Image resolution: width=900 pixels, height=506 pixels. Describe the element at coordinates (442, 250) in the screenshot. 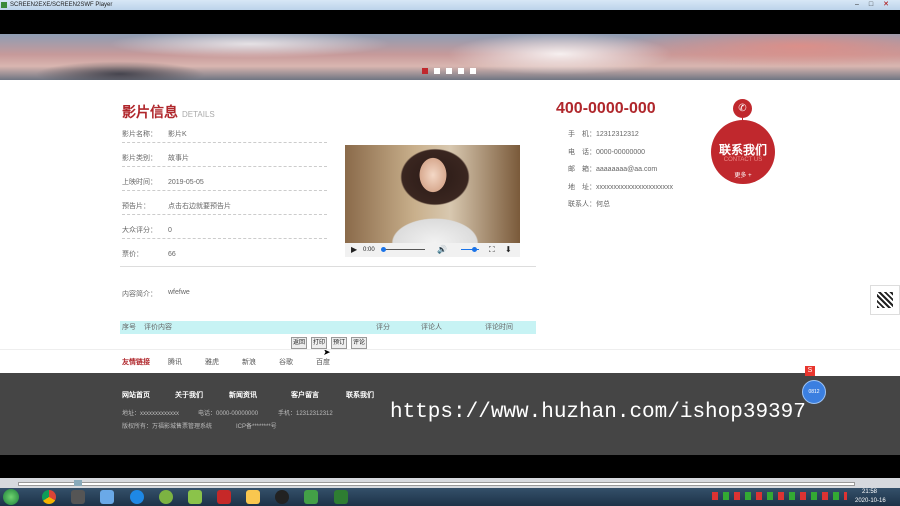

I see `volume-icon: 🔊` at that location.